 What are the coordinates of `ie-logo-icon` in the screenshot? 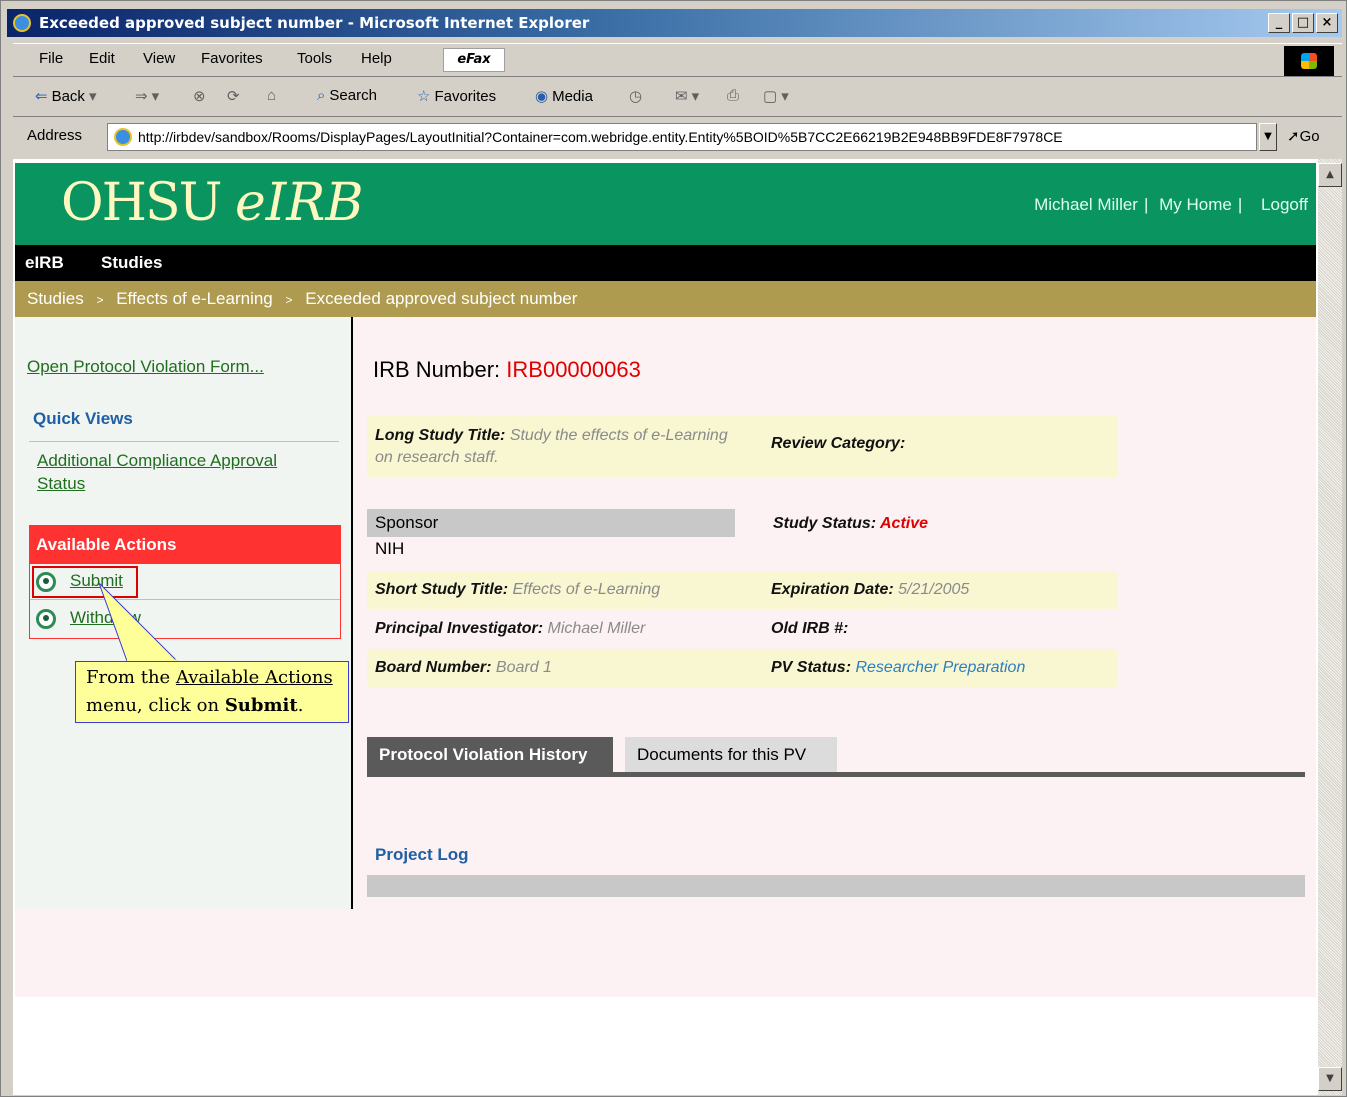 It's located at (22, 23).